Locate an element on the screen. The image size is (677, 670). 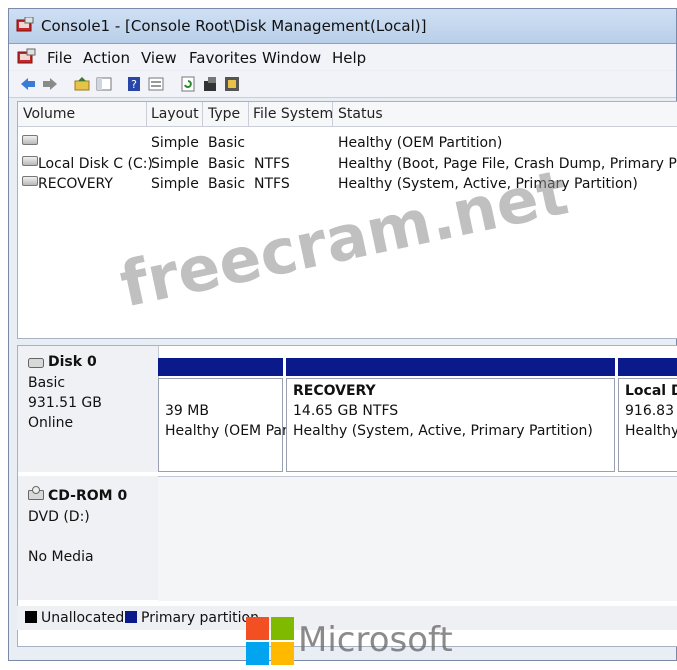
menu-bar: File Action View Favorites Window Help is located at coordinates (342, 57).